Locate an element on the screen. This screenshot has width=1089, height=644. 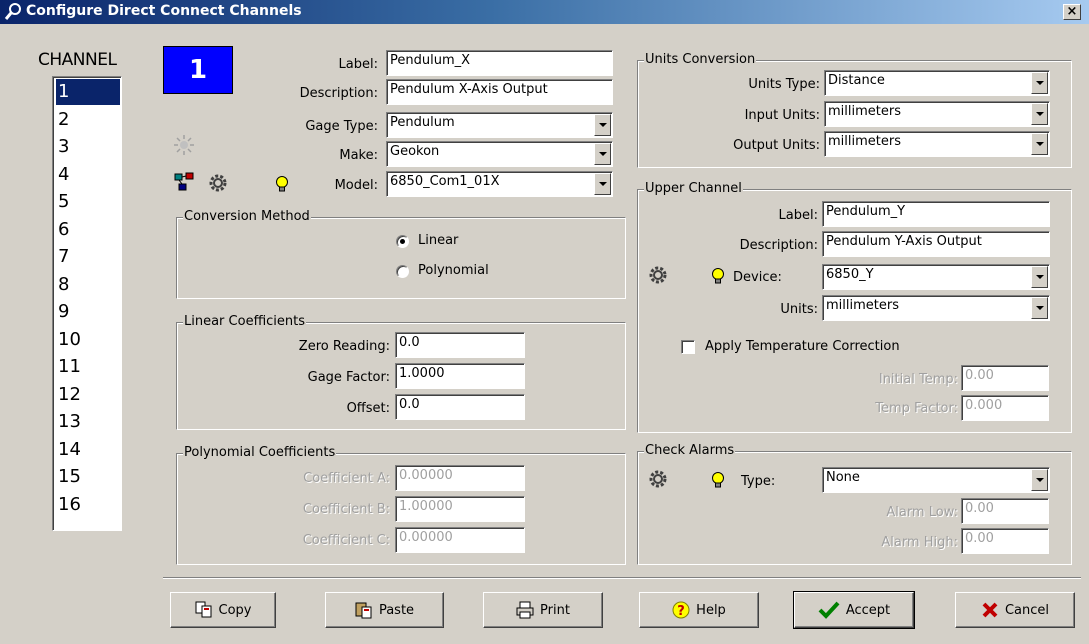
temperature-correction-label: Apply Temperature Correction is located at coordinates (802, 346).